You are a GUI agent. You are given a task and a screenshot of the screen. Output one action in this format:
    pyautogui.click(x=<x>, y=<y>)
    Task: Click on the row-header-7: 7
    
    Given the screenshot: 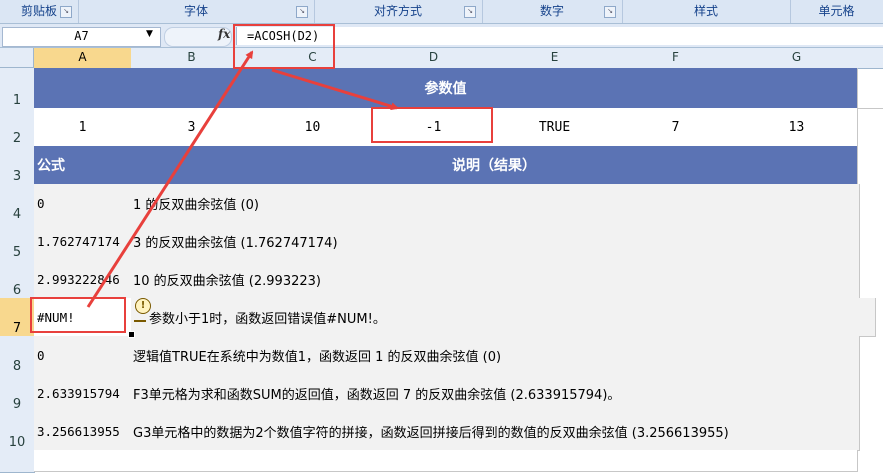 What is the action you would take?
    pyautogui.click(x=17, y=318)
    